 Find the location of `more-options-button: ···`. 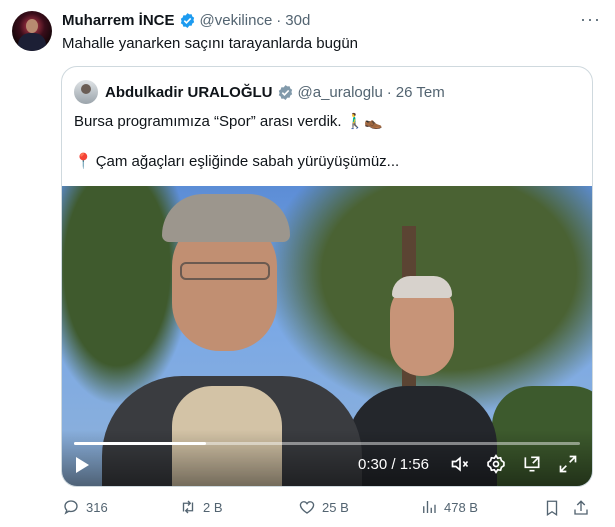

more-options-button: ··· is located at coordinates (590, 19).